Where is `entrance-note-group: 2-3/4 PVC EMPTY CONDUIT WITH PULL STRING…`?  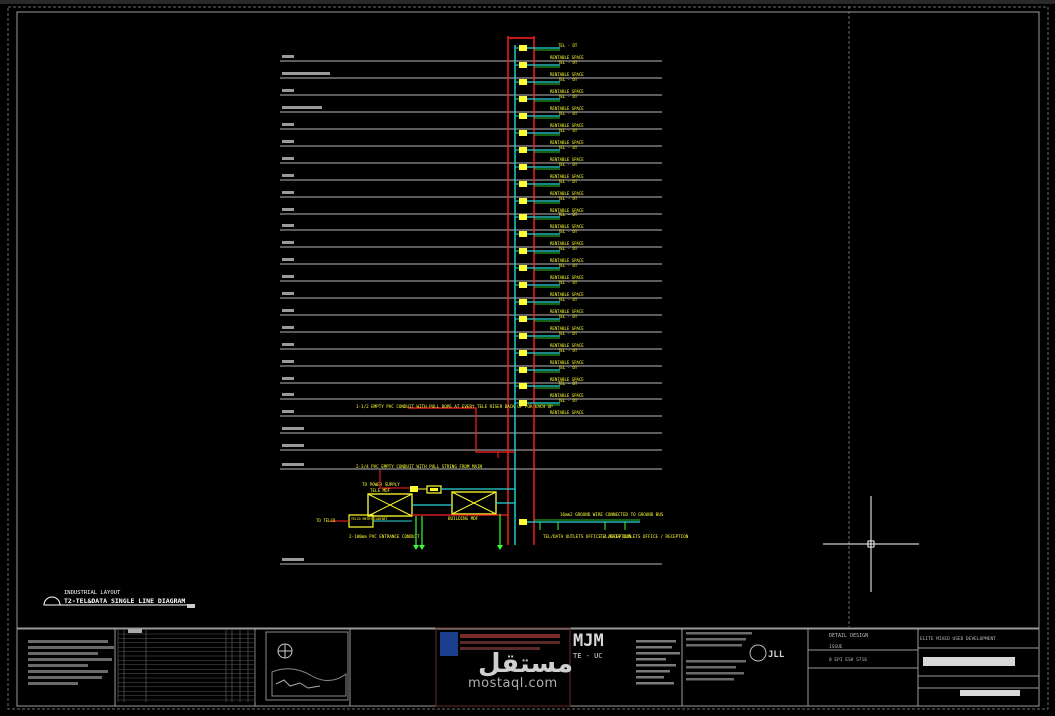 entrance-note-group: 2-3/4 PVC EMPTY CONDUIT WITH PULL STRING… is located at coordinates (419, 475).